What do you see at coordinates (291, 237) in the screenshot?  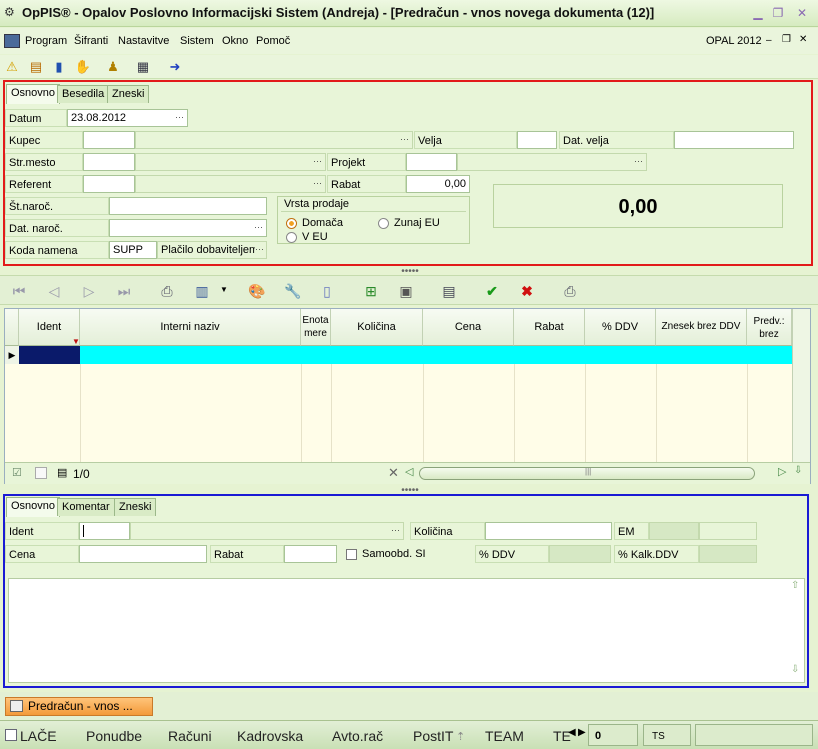 I see `radio-v-eu` at bounding box center [291, 237].